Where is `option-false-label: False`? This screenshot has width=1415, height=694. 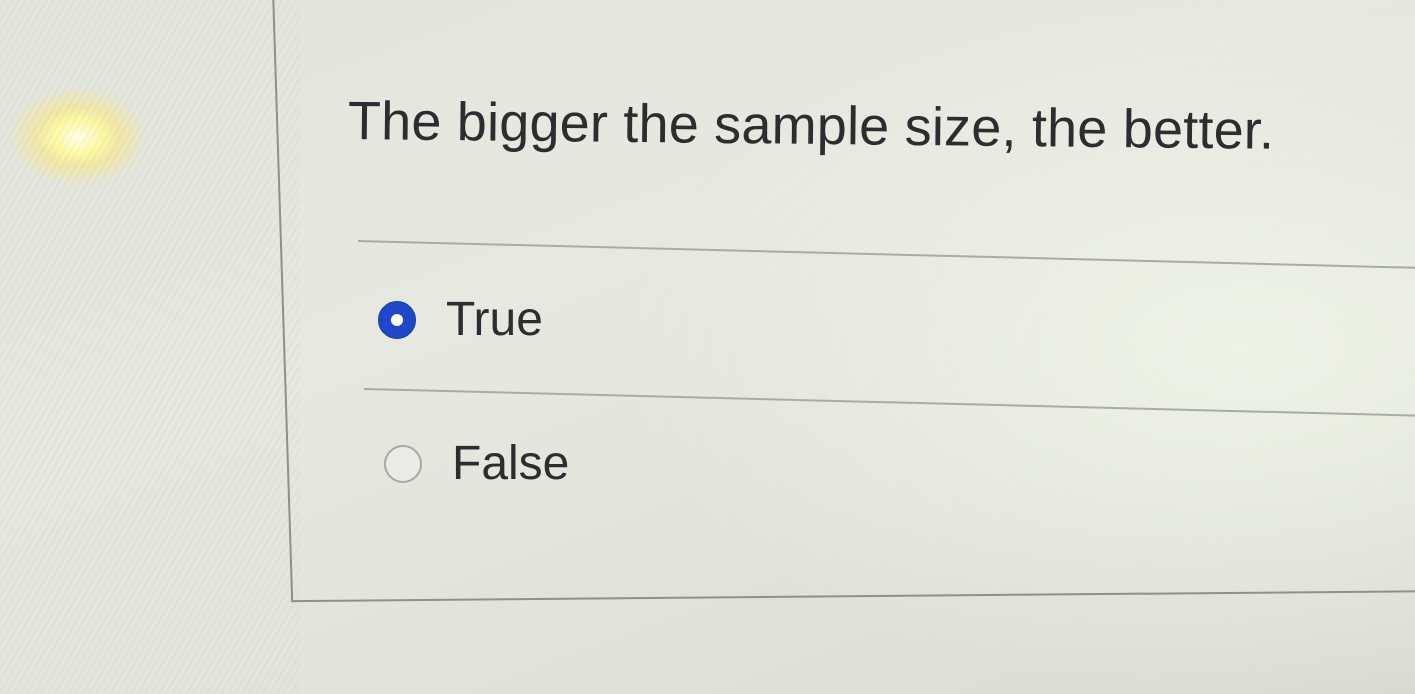 option-false-label: False is located at coordinates (511, 463).